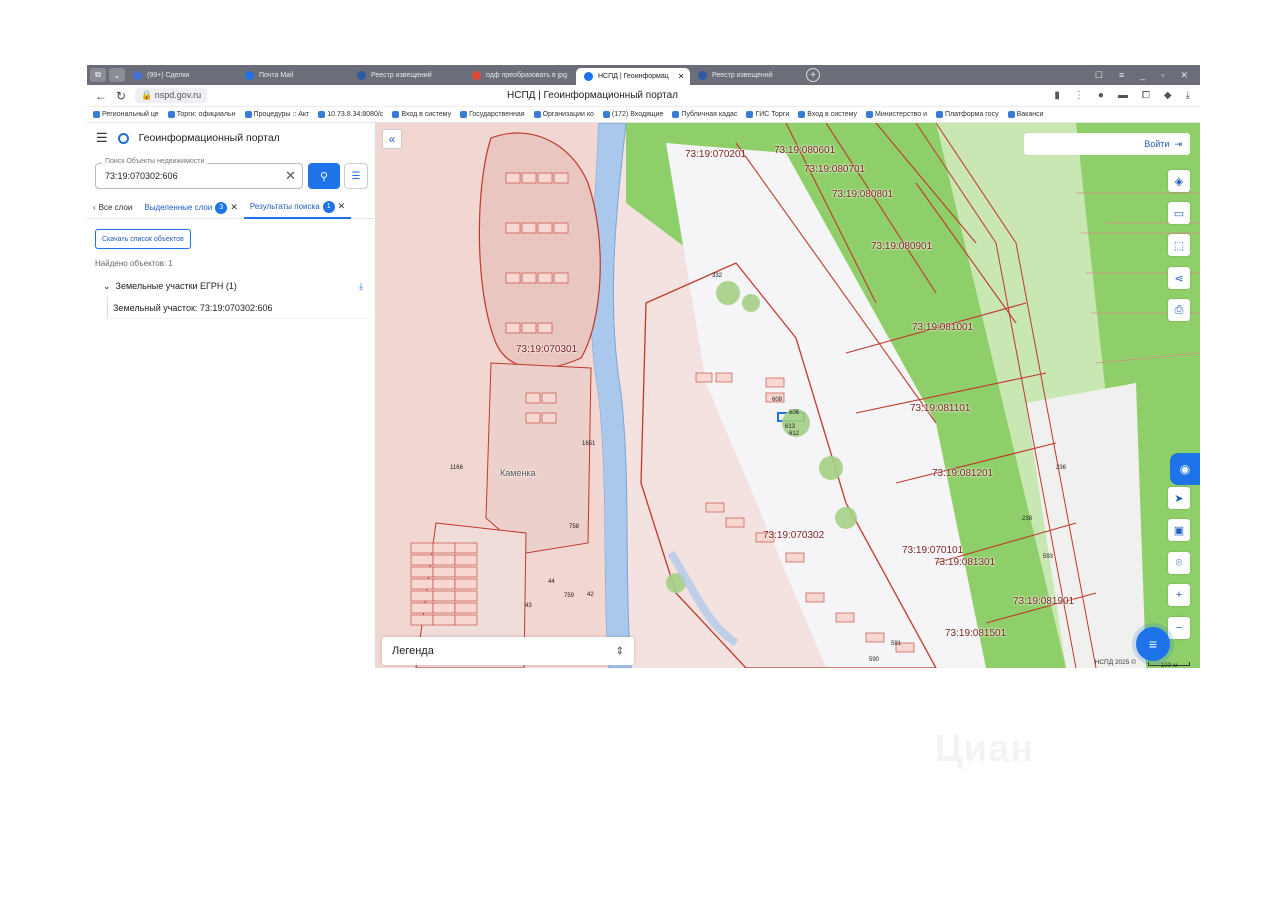  Describe the element at coordinates (297, 208) in the screenshot. I see `tab-search-results: Результаты поиска 1 ✕` at that location.